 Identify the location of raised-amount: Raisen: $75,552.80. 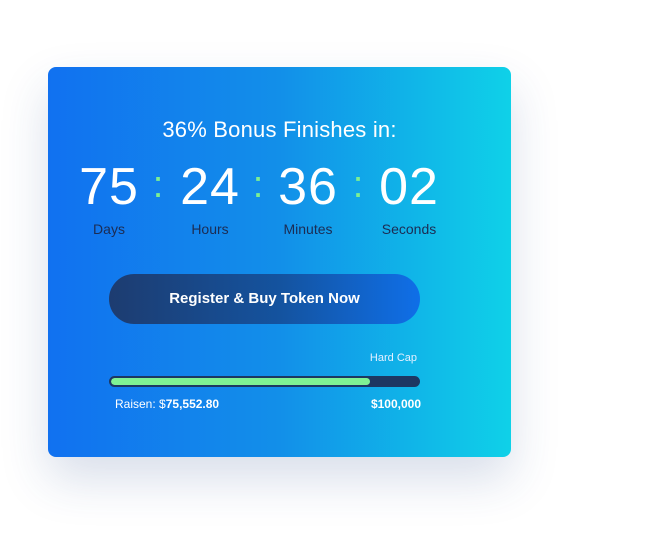
(167, 404).